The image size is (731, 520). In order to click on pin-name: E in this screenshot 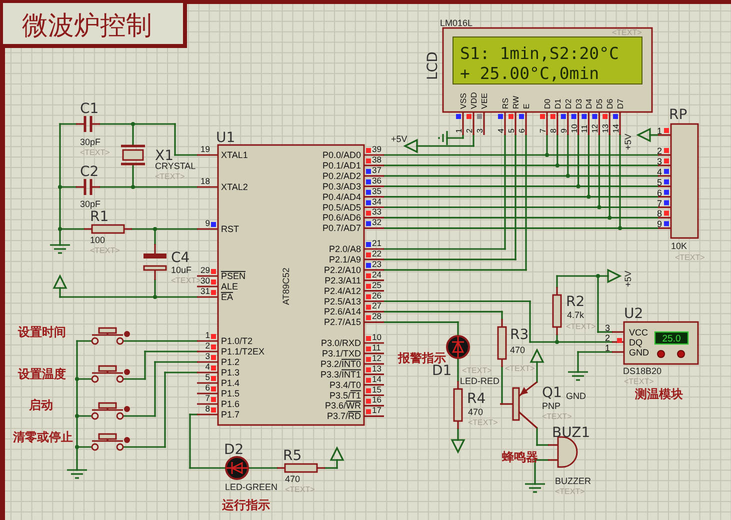, I will do `click(526, 106)`.